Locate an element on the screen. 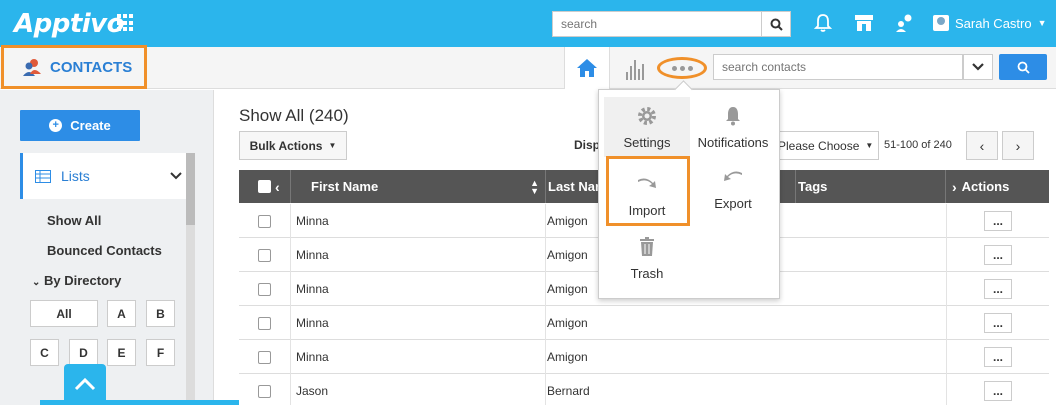  menu-item-trash: Trash is located at coordinates (647, 258).